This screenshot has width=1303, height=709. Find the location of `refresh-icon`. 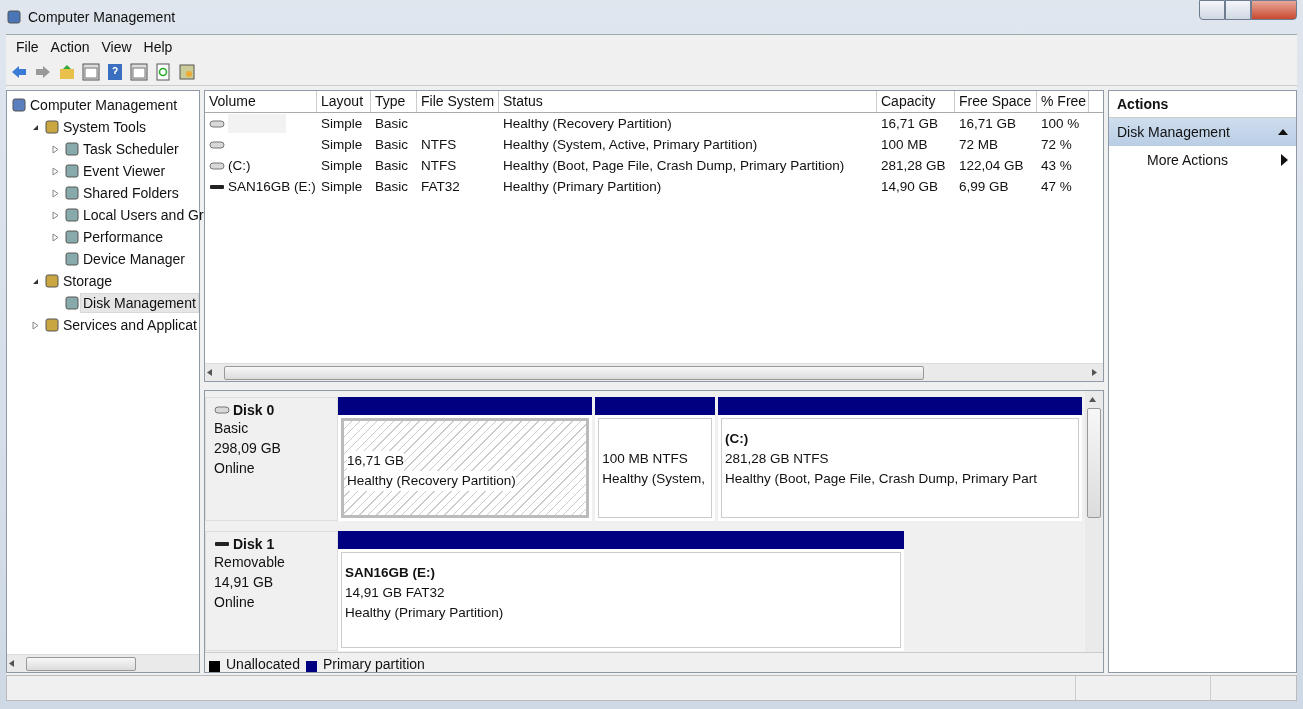

refresh-icon is located at coordinates (163, 71).